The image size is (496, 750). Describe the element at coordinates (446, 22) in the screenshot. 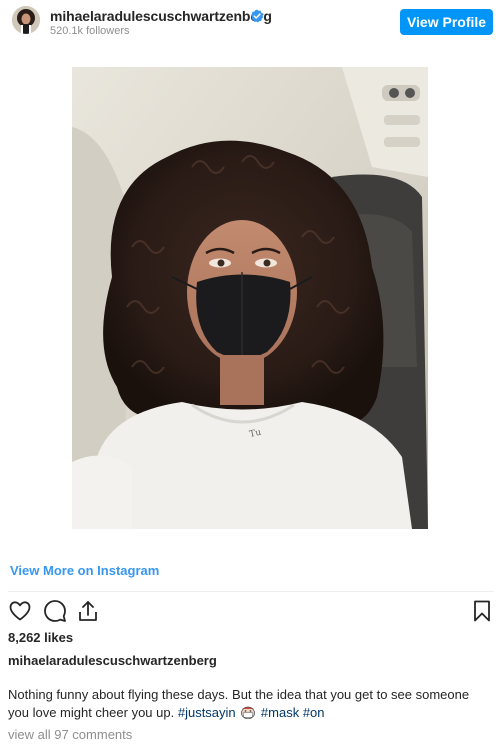

I see `view-profile-button: View Profile` at that location.